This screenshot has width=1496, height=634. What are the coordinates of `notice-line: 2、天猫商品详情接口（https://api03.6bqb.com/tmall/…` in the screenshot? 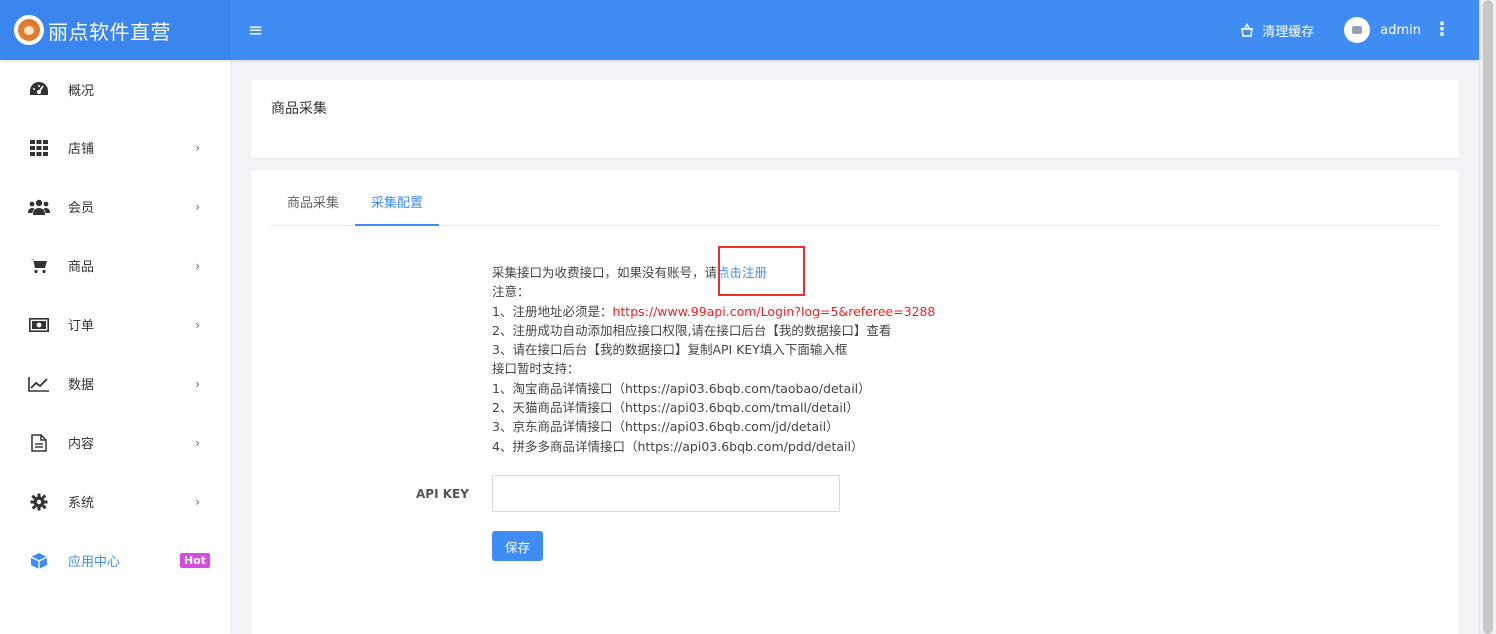 It's located at (675, 408).